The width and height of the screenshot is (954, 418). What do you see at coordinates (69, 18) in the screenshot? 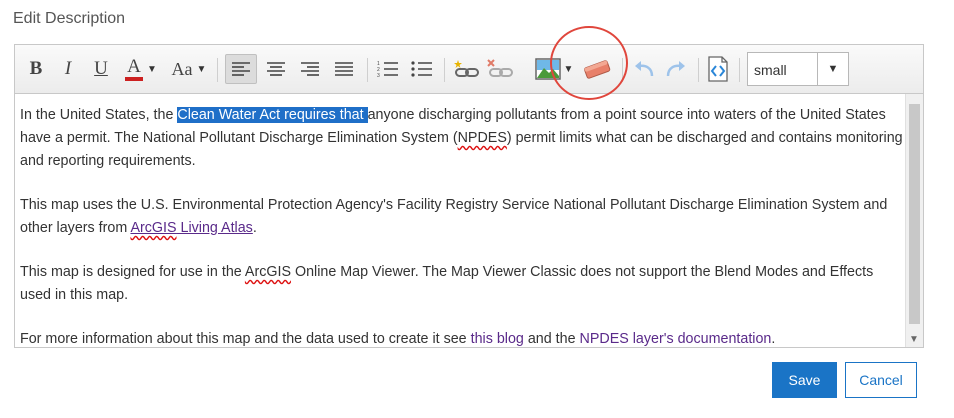
I see `dialog-title: Edit Description` at bounding box center [69, 18].